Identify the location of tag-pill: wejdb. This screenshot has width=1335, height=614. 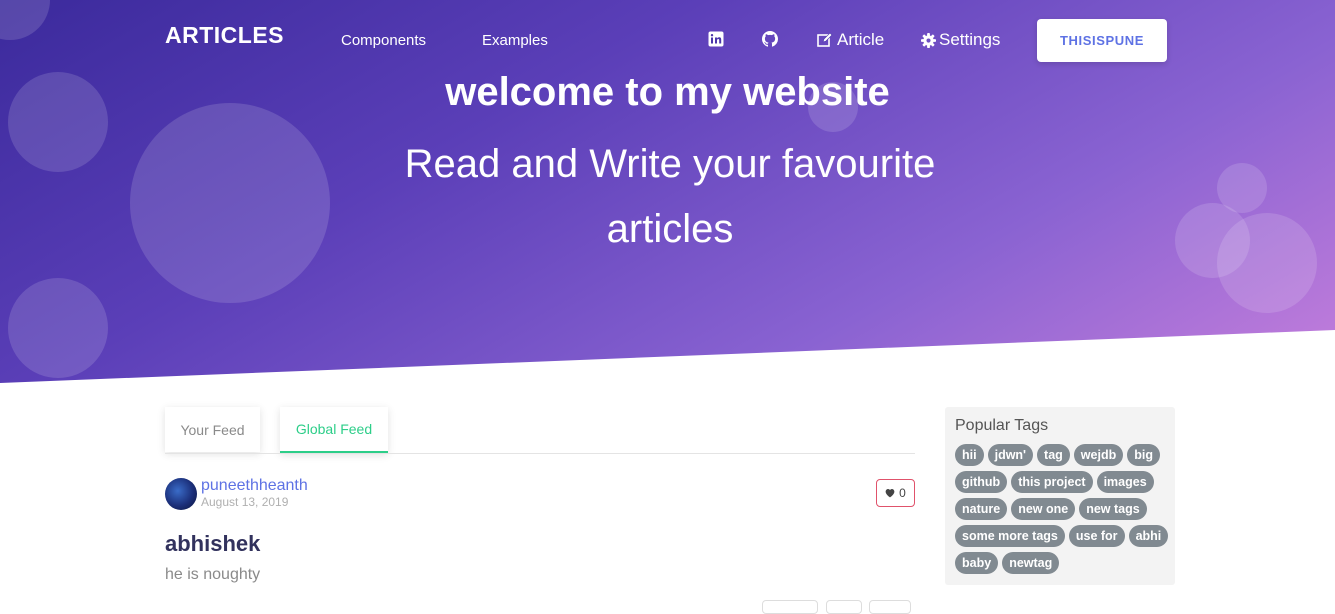
(1098, 455).